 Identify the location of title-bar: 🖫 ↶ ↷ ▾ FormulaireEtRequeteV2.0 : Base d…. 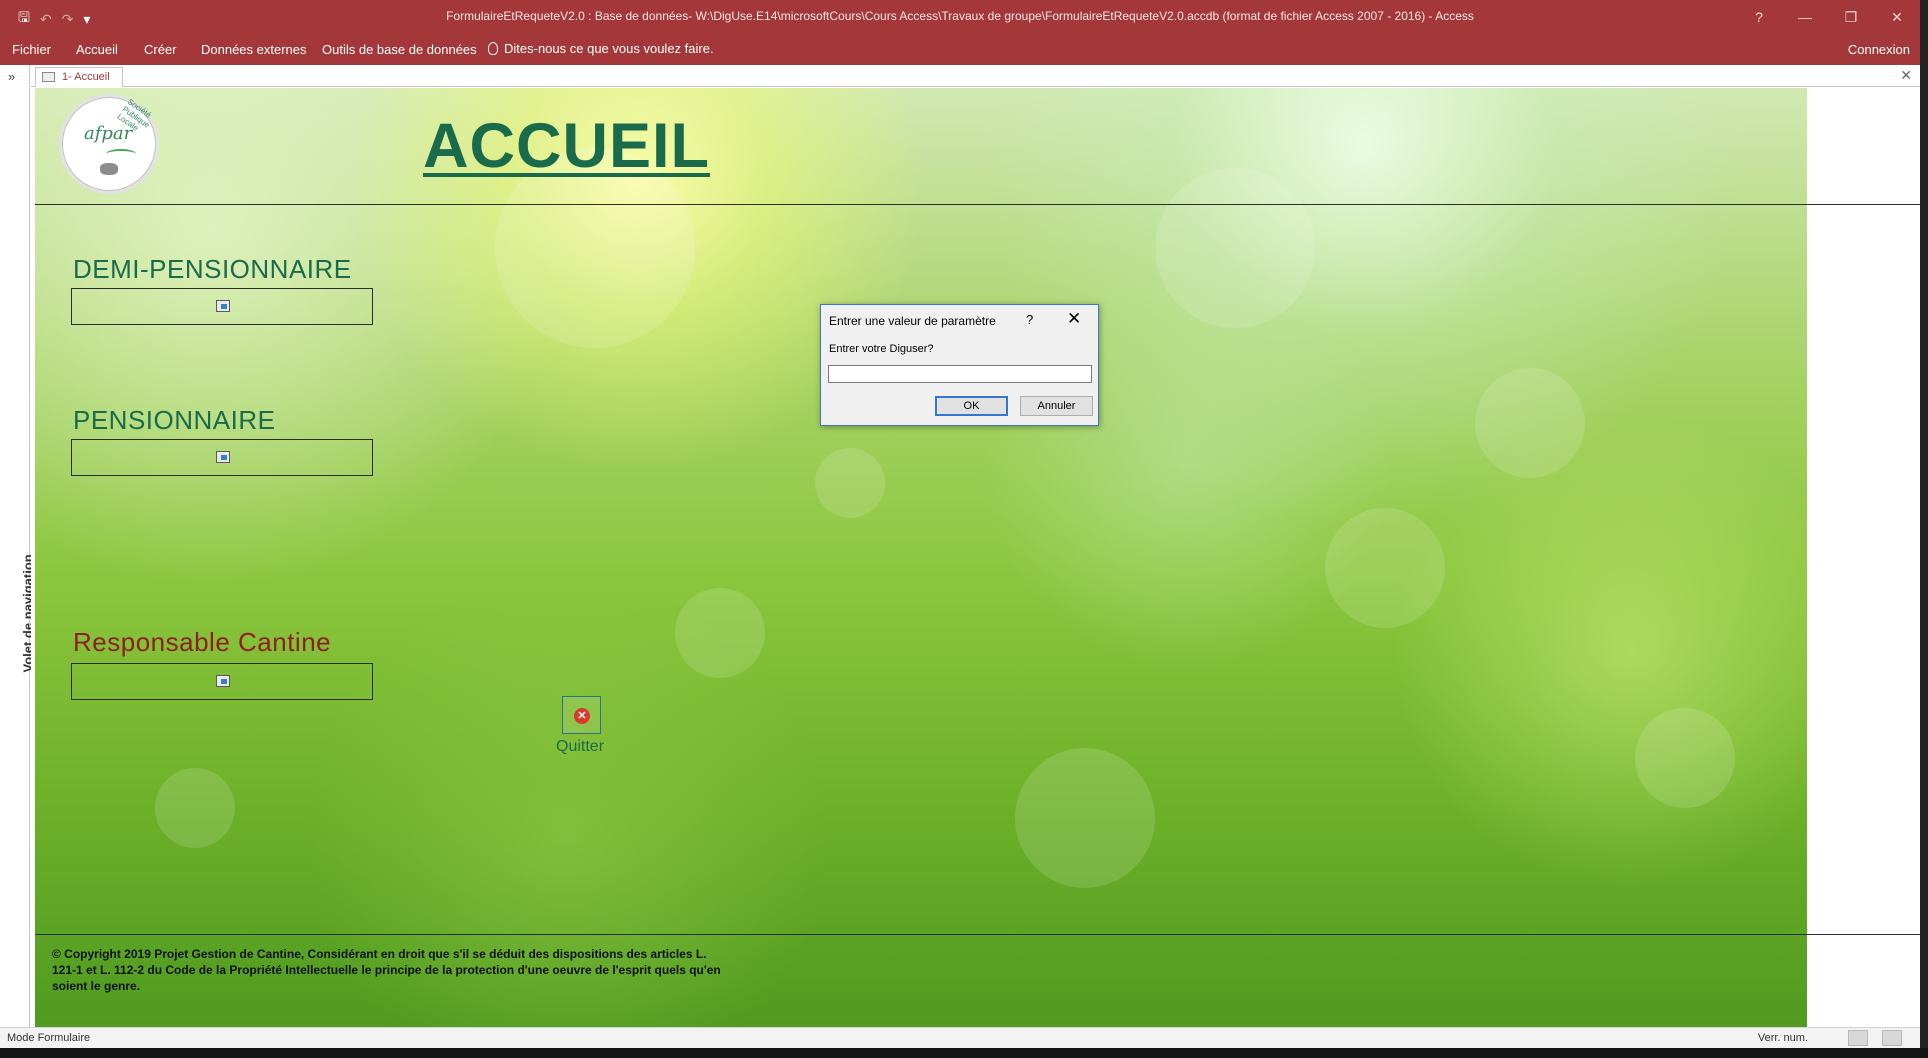
(960, 17).